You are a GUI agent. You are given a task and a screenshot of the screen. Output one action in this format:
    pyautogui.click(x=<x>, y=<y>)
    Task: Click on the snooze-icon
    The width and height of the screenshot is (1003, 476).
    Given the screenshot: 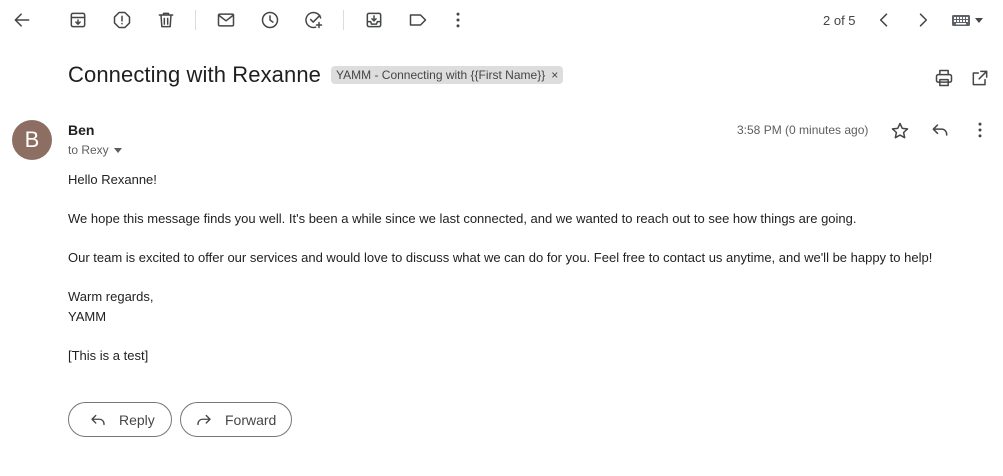 What is the action you would take?
    pyautogui.click(x=270, y=20)
    